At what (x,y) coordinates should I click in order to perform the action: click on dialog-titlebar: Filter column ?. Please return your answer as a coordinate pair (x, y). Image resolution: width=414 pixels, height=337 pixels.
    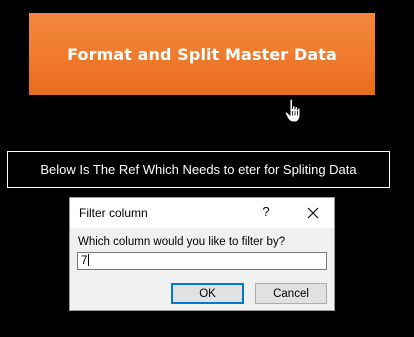
    Looking at the image, I should click on (202, 213).